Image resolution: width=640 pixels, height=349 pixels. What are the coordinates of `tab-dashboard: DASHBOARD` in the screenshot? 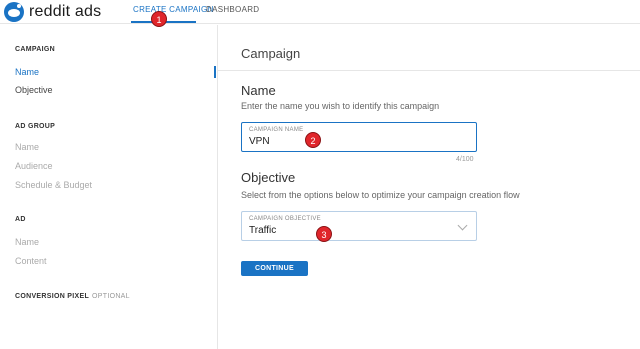 It's located at (232, 9).